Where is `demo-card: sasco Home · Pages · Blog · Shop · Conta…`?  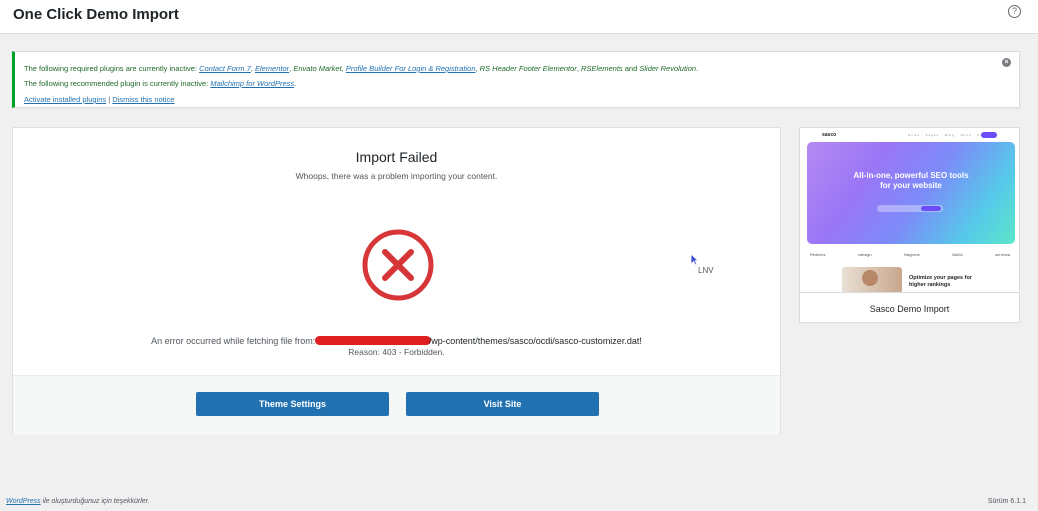 demo-card: sasco Home · Pages · Blog · Shop · Conta… is located at coordinates (909, 225).